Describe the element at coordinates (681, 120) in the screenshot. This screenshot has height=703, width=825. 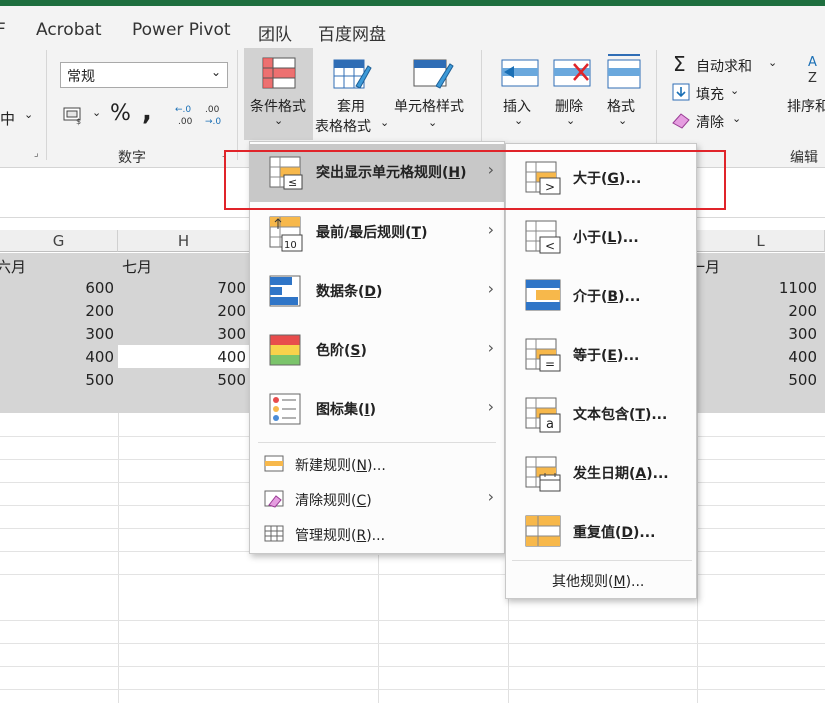
I see `eraser-icon` at that location.